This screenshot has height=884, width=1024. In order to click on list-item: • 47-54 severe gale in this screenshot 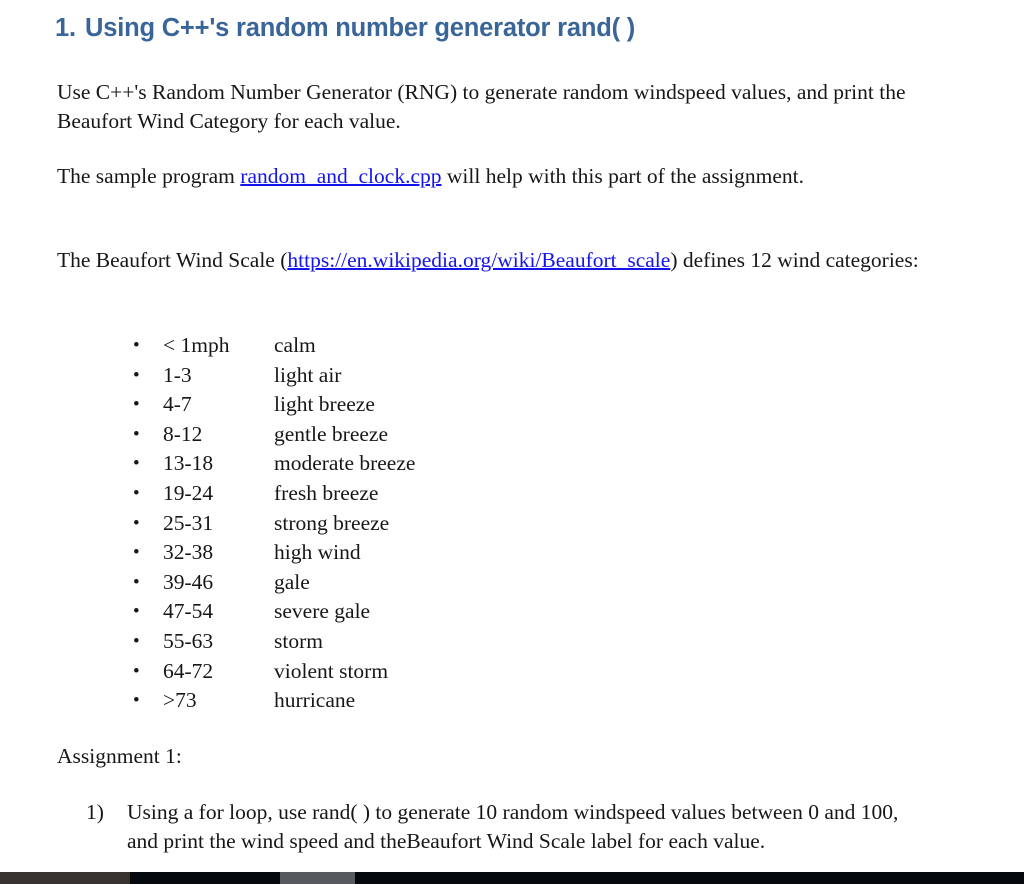, I will do `click(512, 612)`.